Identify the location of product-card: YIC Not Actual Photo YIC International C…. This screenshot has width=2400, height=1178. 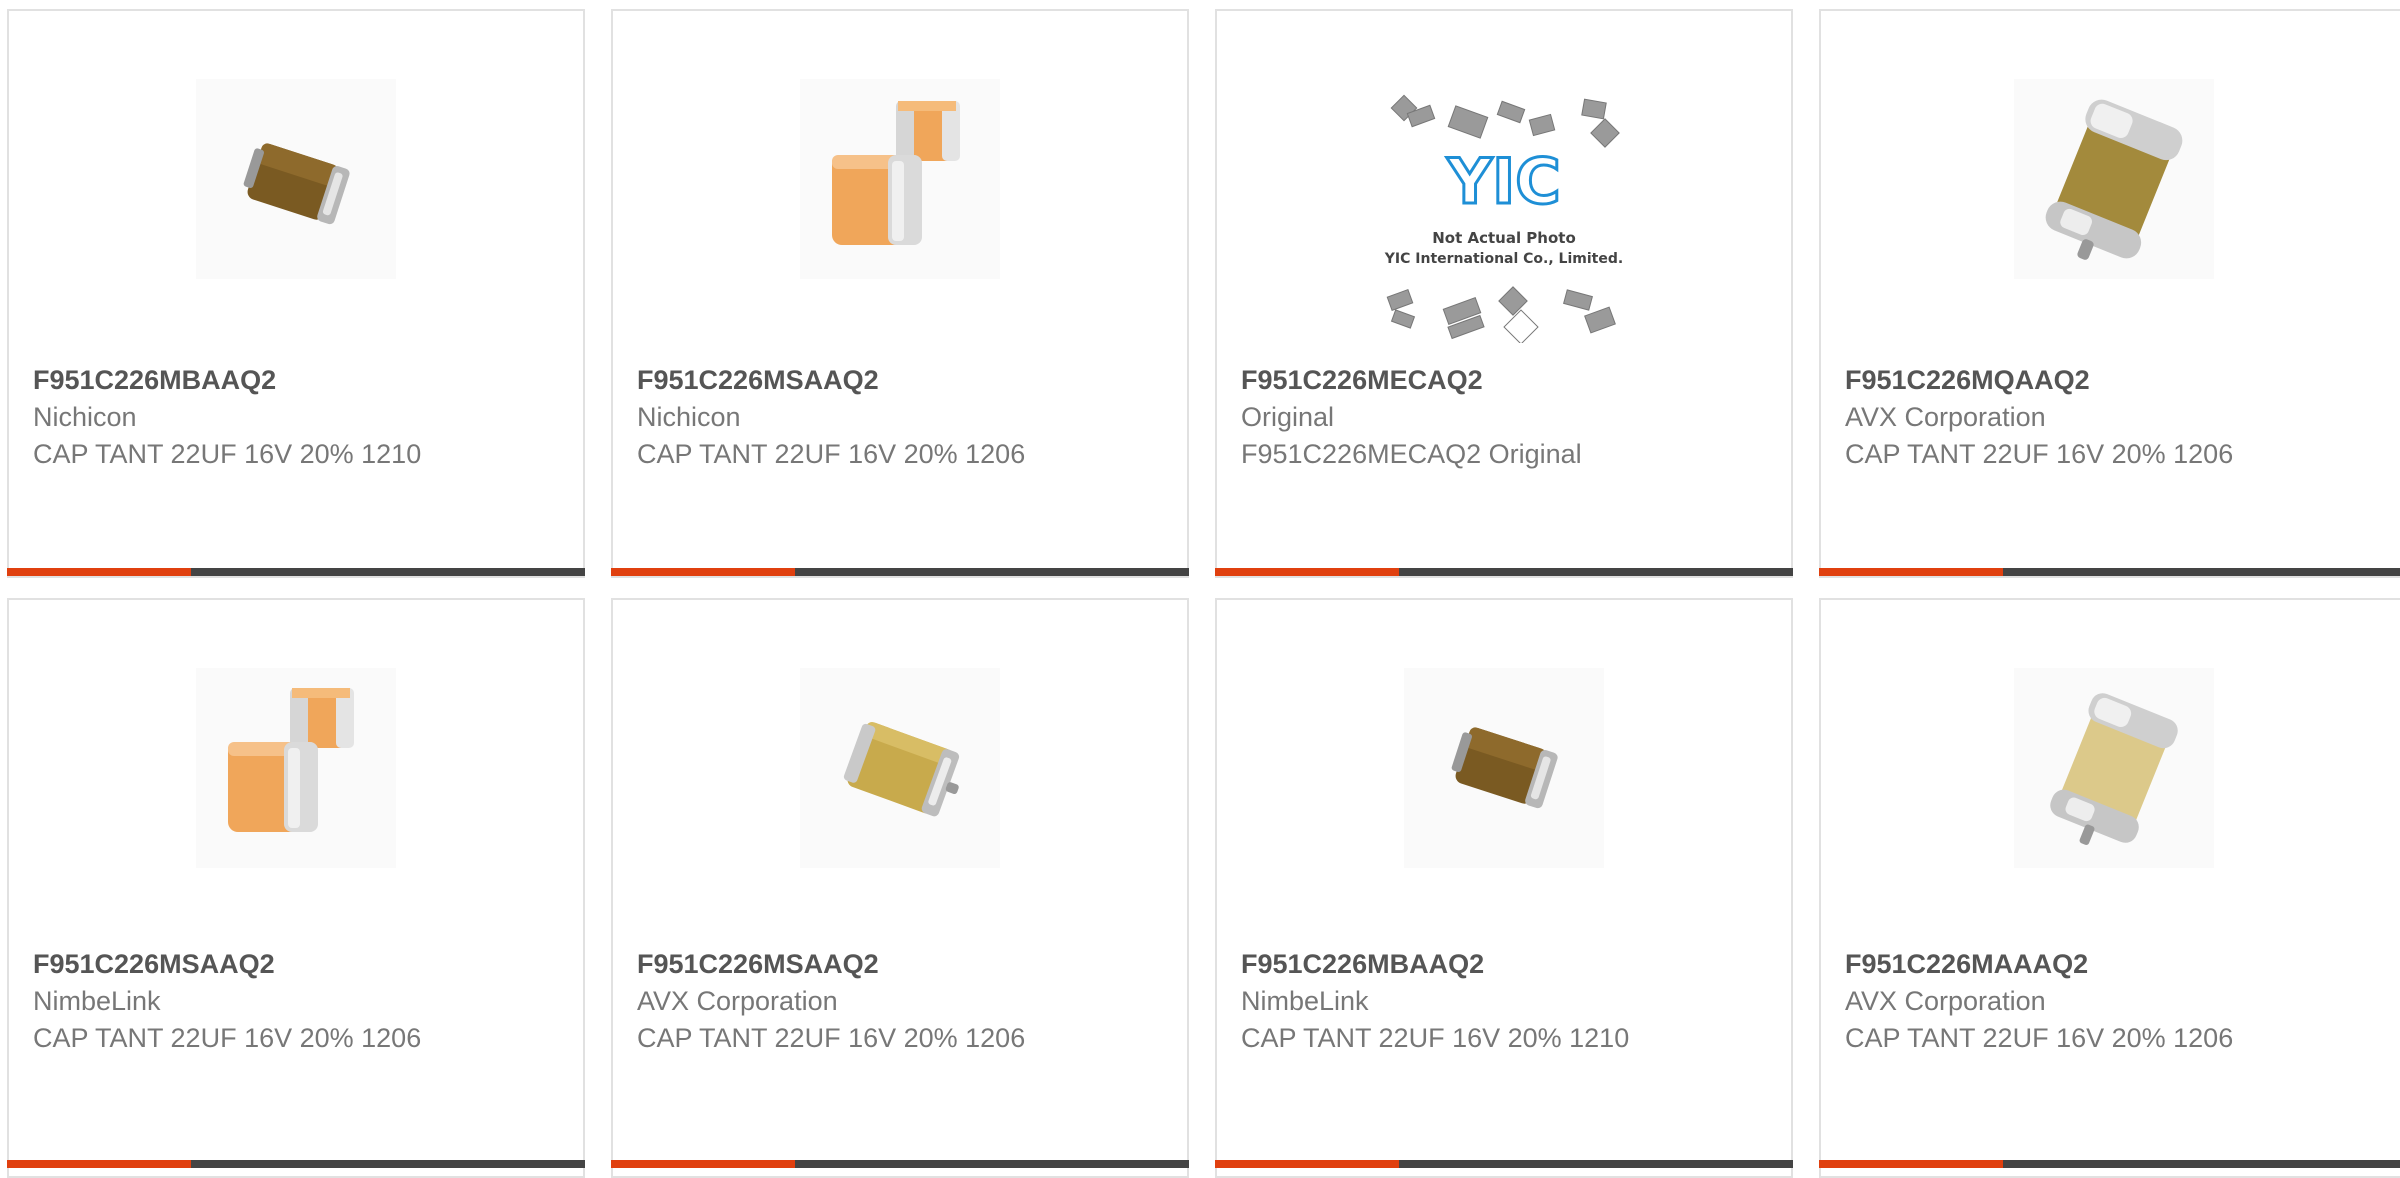
(1504, 293).